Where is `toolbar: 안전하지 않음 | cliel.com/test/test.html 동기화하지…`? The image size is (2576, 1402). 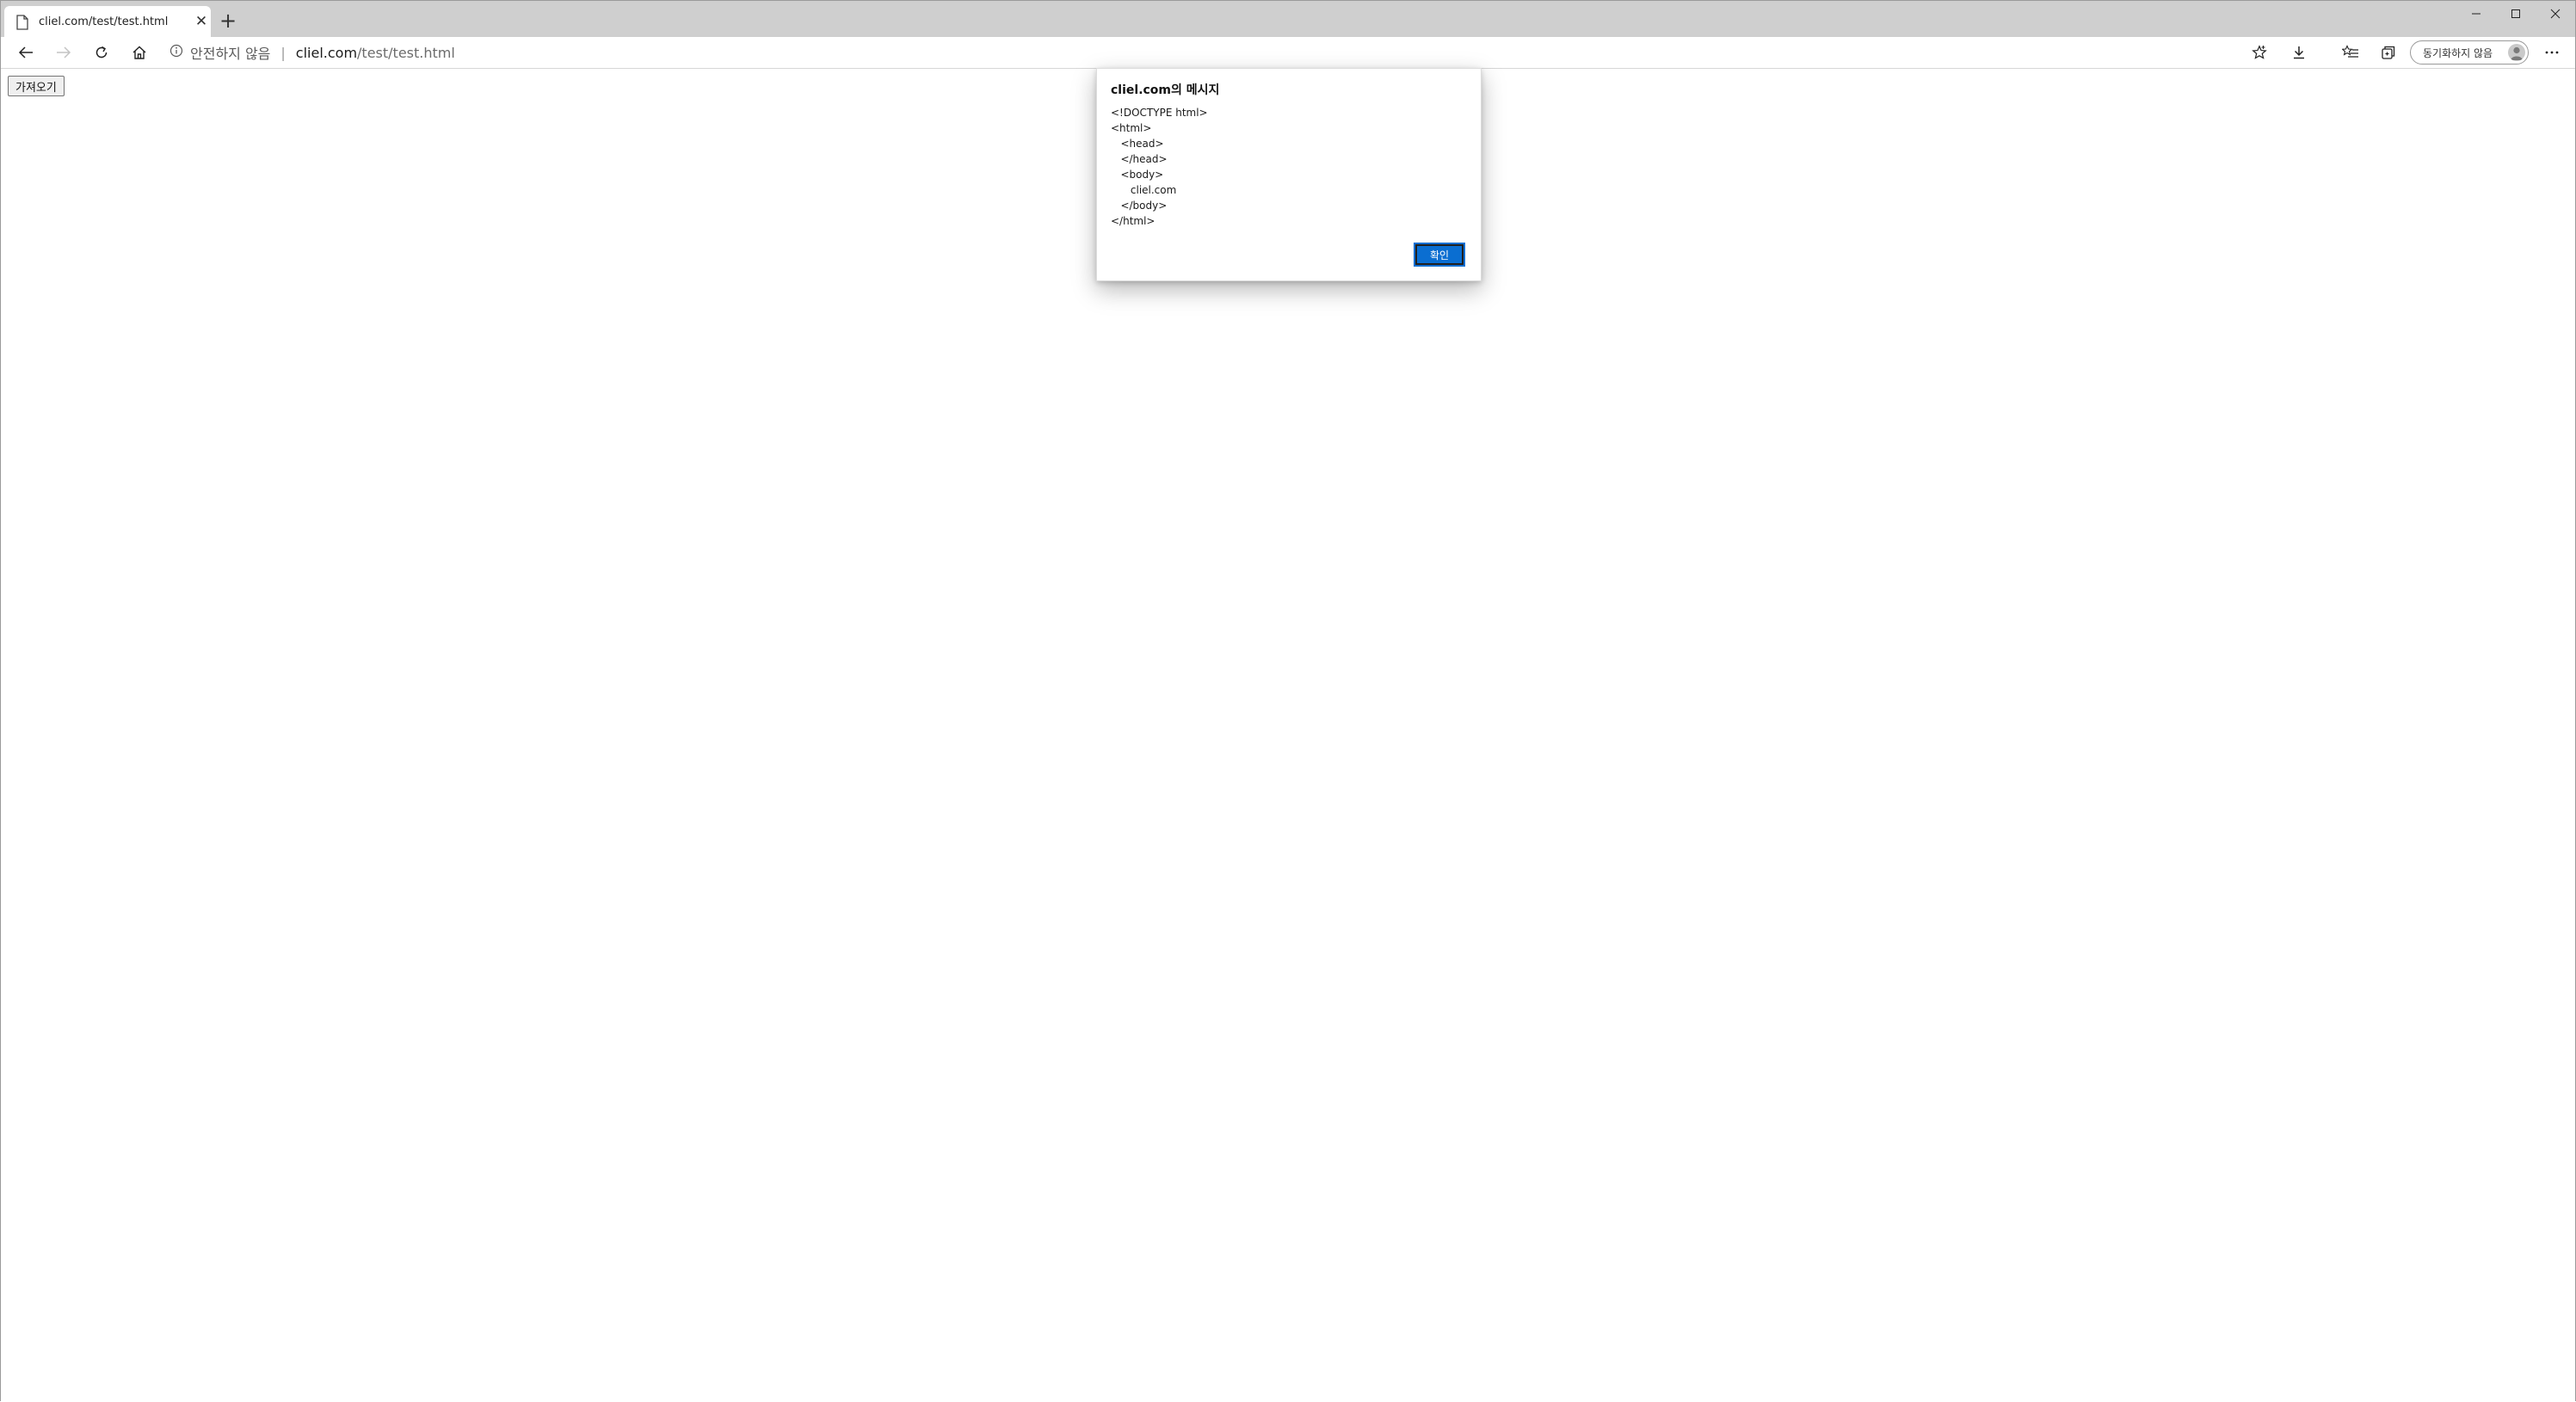 toolbar: 안전하지 않음 | cliel.com/test/test.html 동기화하지… is located at coordinates (1288, 53).